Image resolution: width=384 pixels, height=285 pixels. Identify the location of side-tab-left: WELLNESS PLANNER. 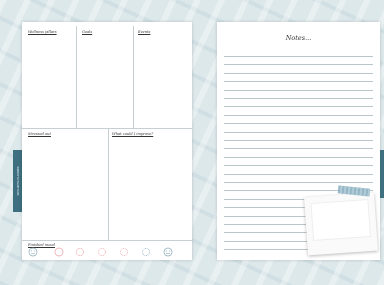
(17, 181).